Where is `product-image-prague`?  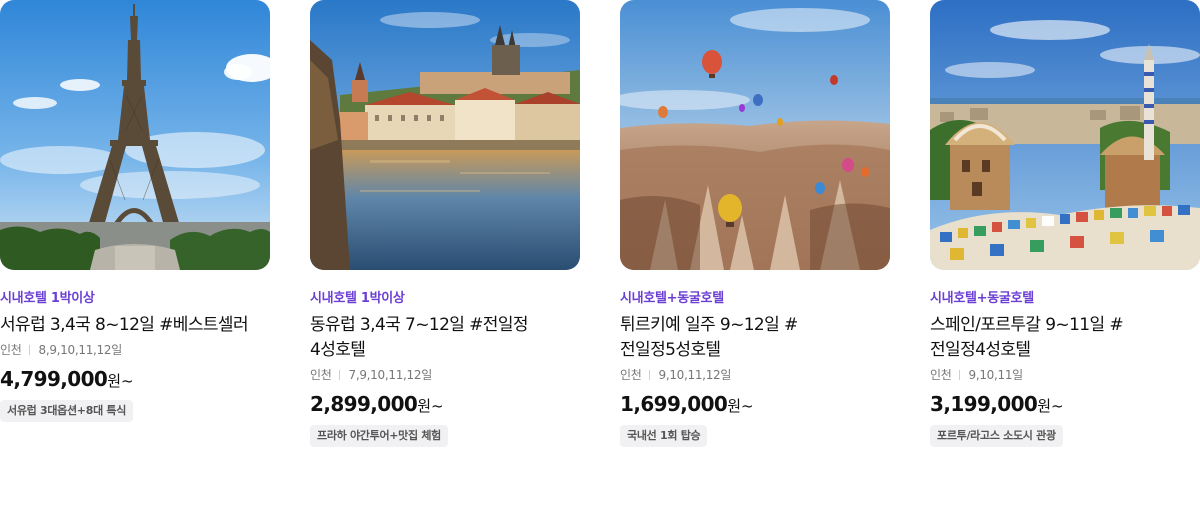 product-image-prague is located at coordinates (445, 135).